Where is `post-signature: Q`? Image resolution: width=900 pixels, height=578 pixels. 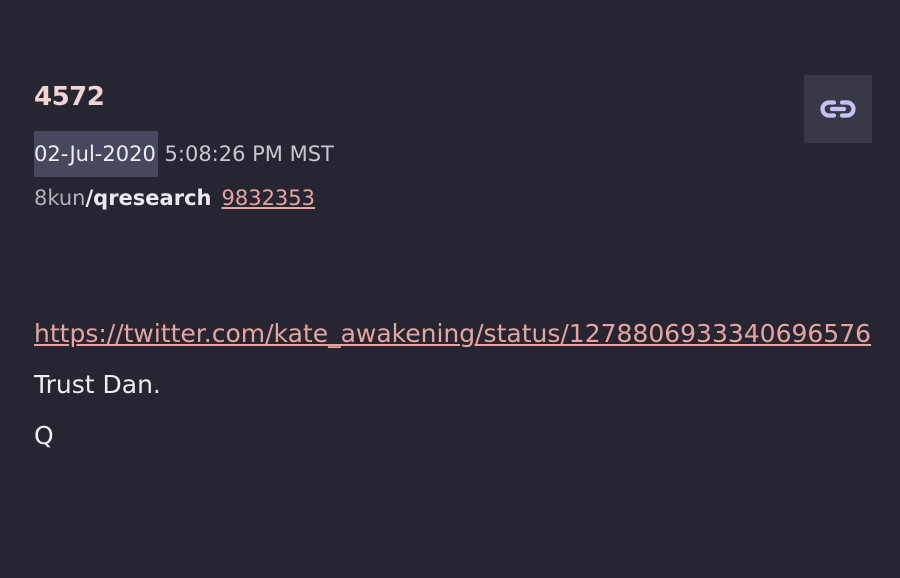
post-signature: Q is located at coordinates (44, 435).